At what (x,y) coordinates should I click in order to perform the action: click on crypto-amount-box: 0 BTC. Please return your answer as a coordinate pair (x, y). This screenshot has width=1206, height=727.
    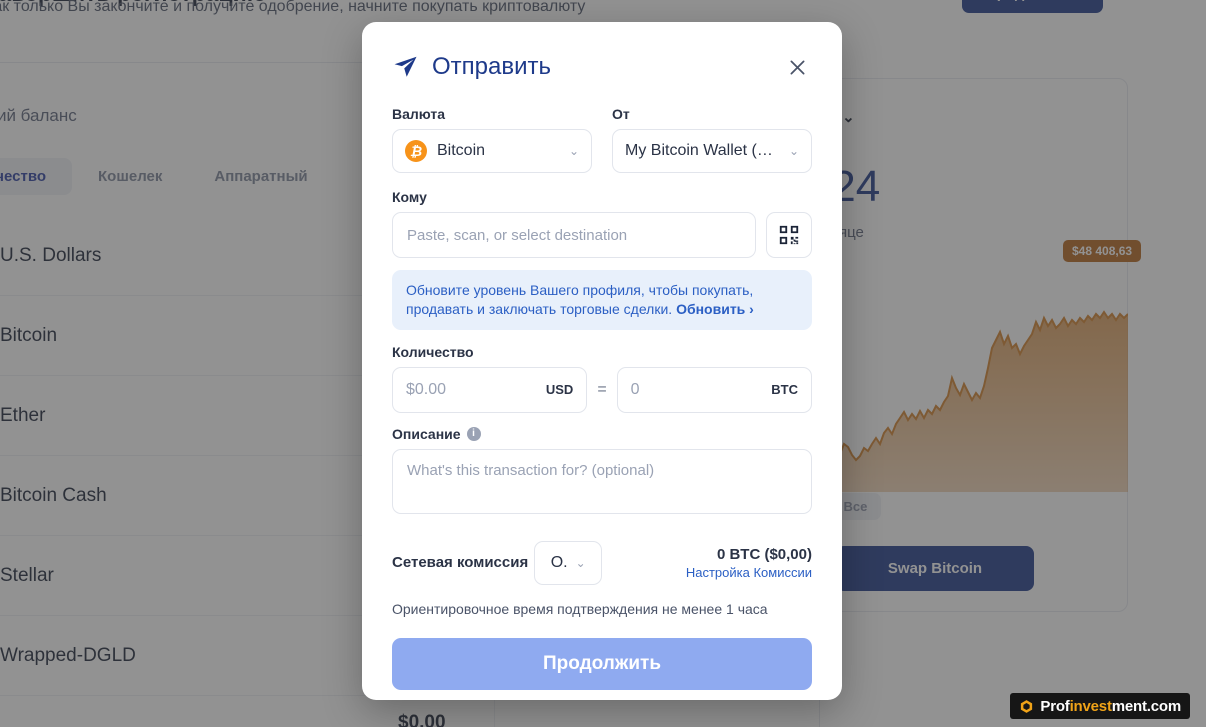
    Looking at the image, I should click on (714, 389).